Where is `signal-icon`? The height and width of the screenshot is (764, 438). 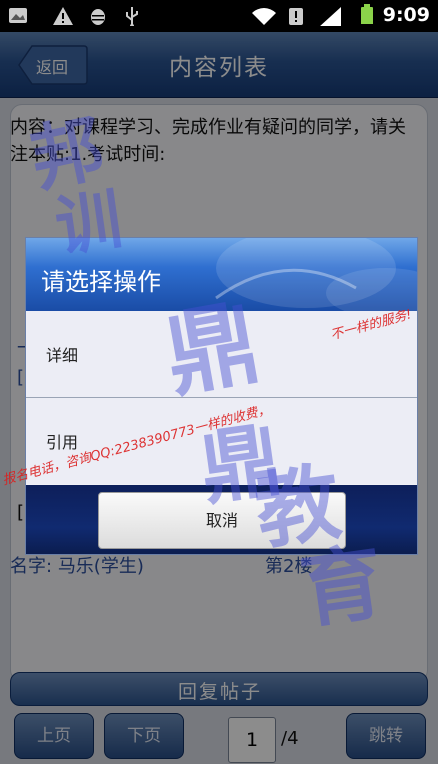
signal-icon is located at coordinates (330, 16).